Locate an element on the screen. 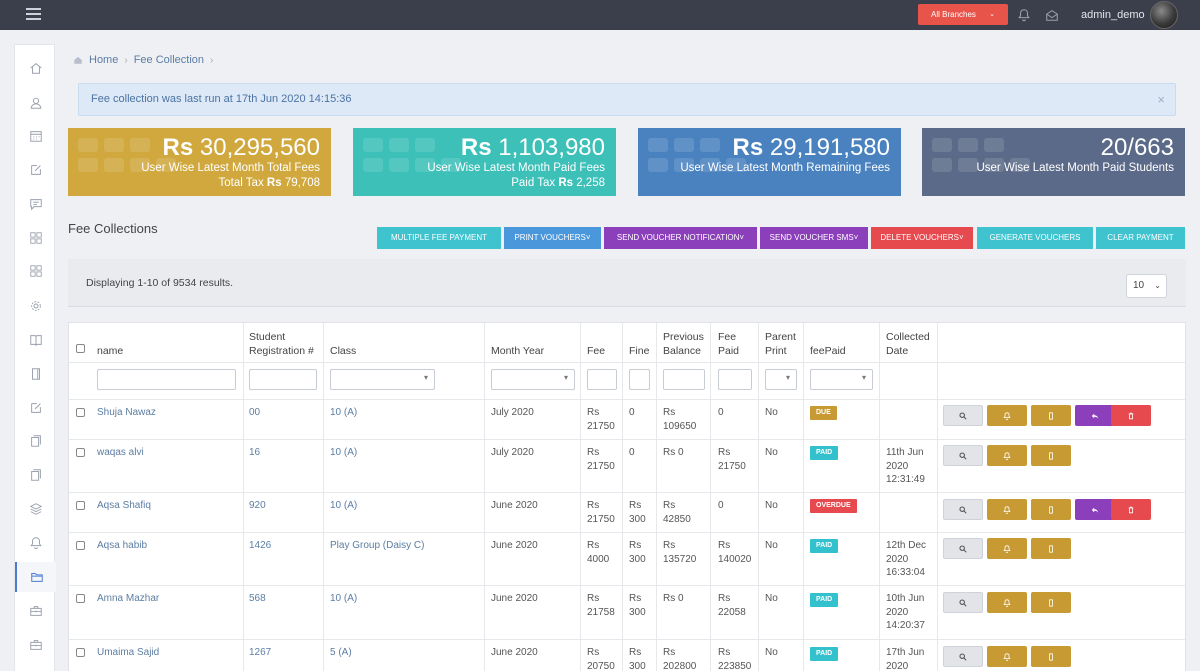 The width and height of the screenshot is (1200, 671). admin-username: admin_demo is located at coordinates (1113, 15).